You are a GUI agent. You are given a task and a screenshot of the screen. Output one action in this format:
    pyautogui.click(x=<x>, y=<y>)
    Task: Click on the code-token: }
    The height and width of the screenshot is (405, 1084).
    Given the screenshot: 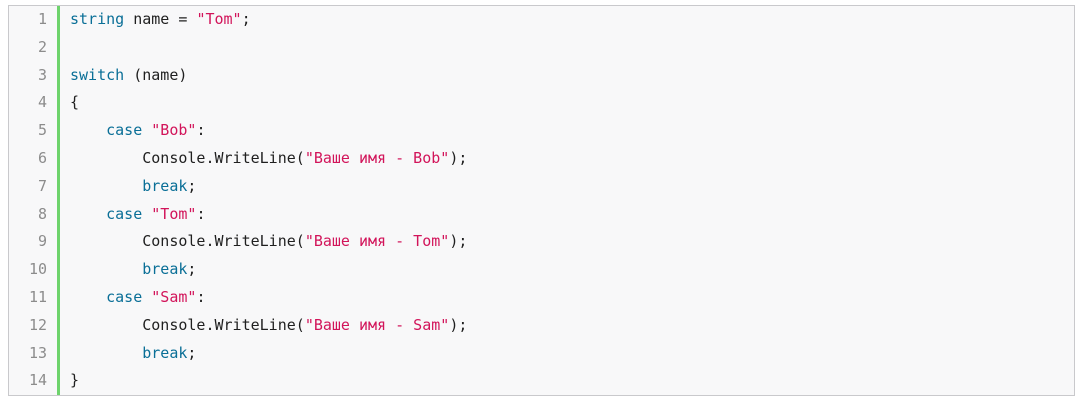 What is the action you would take?
    pyautogui.click(x=75, y=380)
    